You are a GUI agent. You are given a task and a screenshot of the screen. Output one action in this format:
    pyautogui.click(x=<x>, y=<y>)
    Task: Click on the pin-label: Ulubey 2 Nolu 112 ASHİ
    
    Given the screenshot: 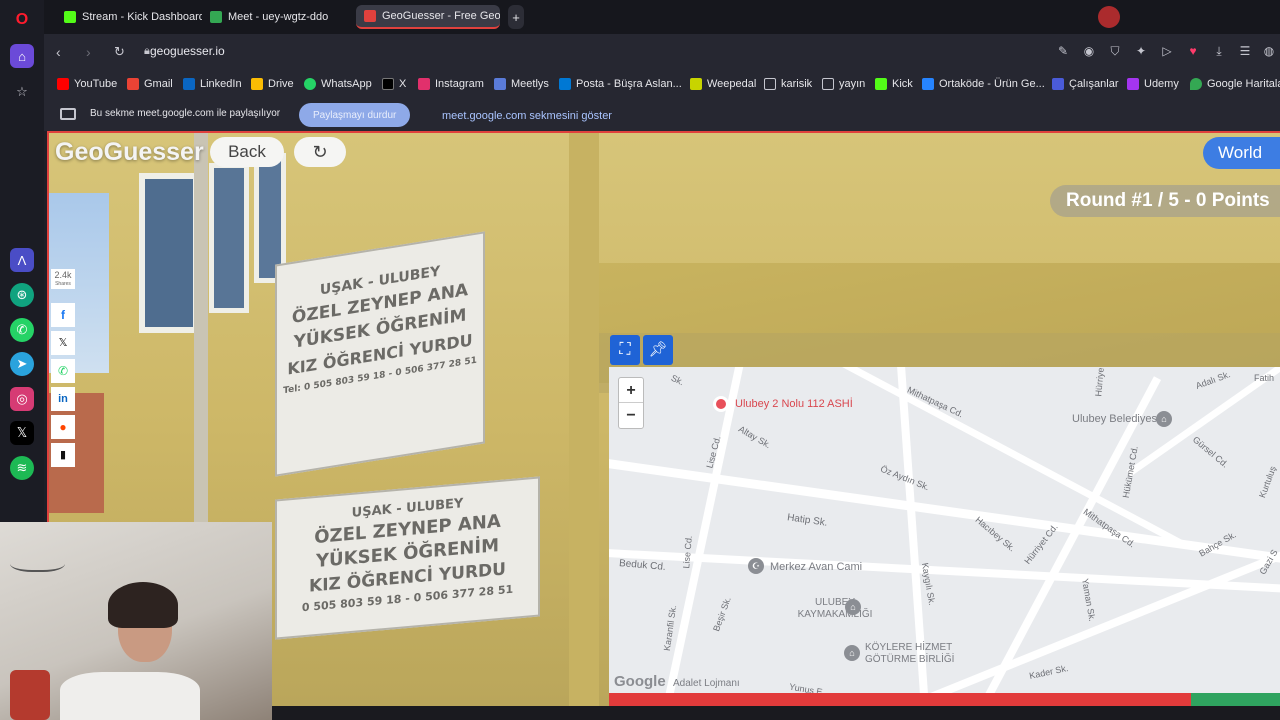 What is the action you would take?
    pyautogui.click(x=794, y=404)
    